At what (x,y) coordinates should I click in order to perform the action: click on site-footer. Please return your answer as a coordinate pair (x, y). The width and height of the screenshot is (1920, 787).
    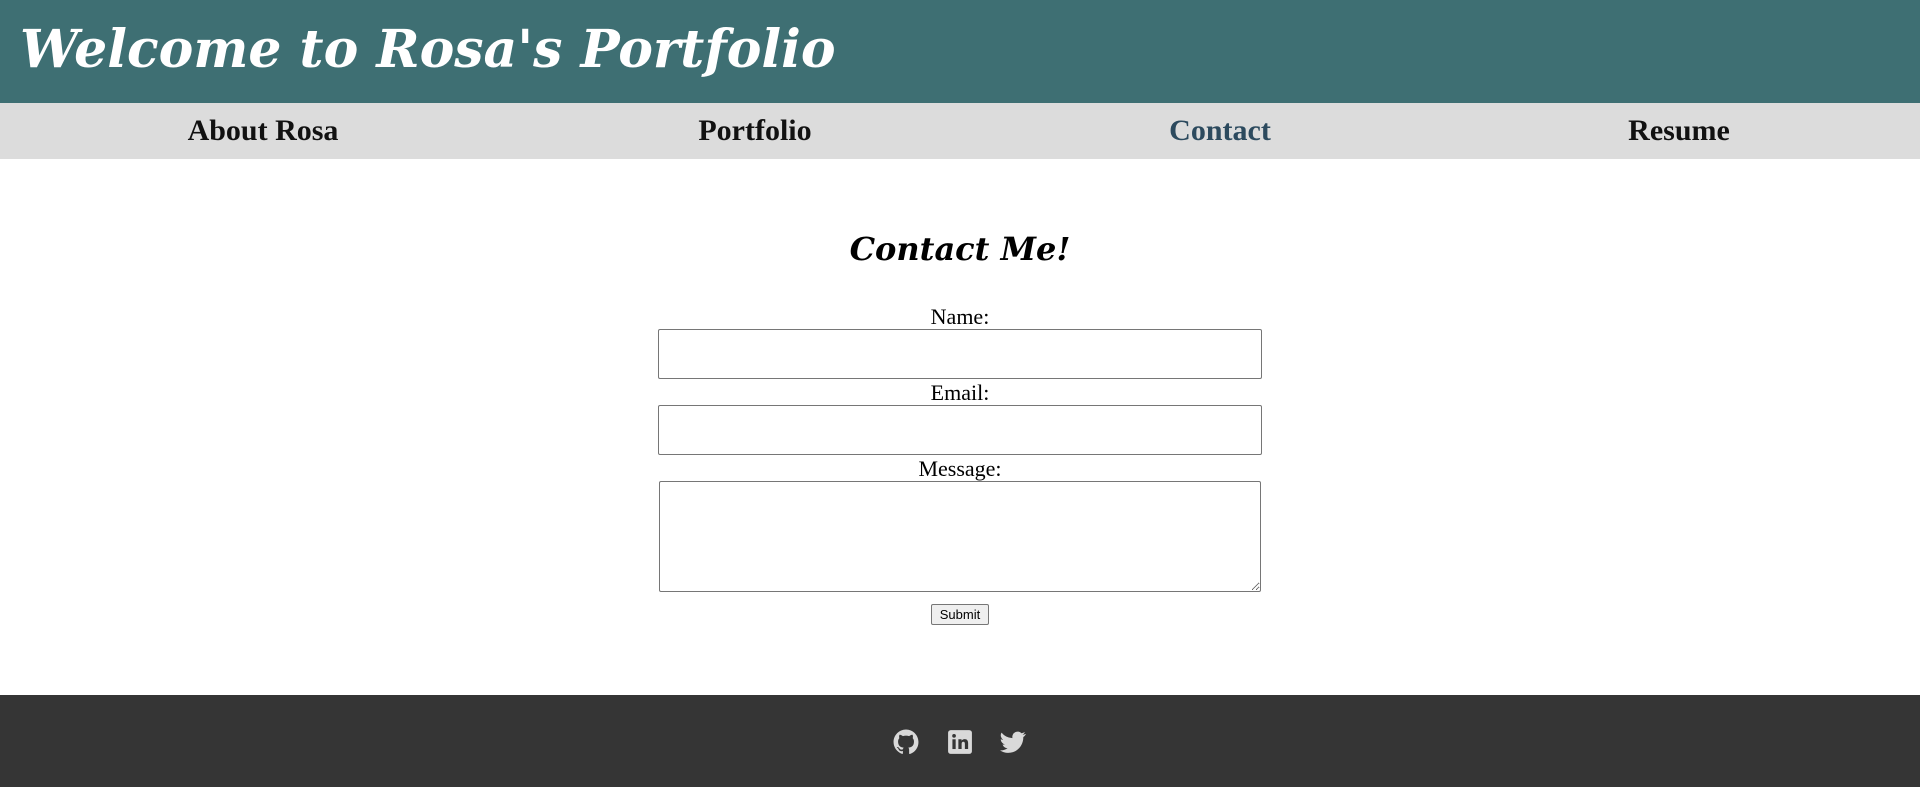
    Looking at the image, I should click on (960, 741).